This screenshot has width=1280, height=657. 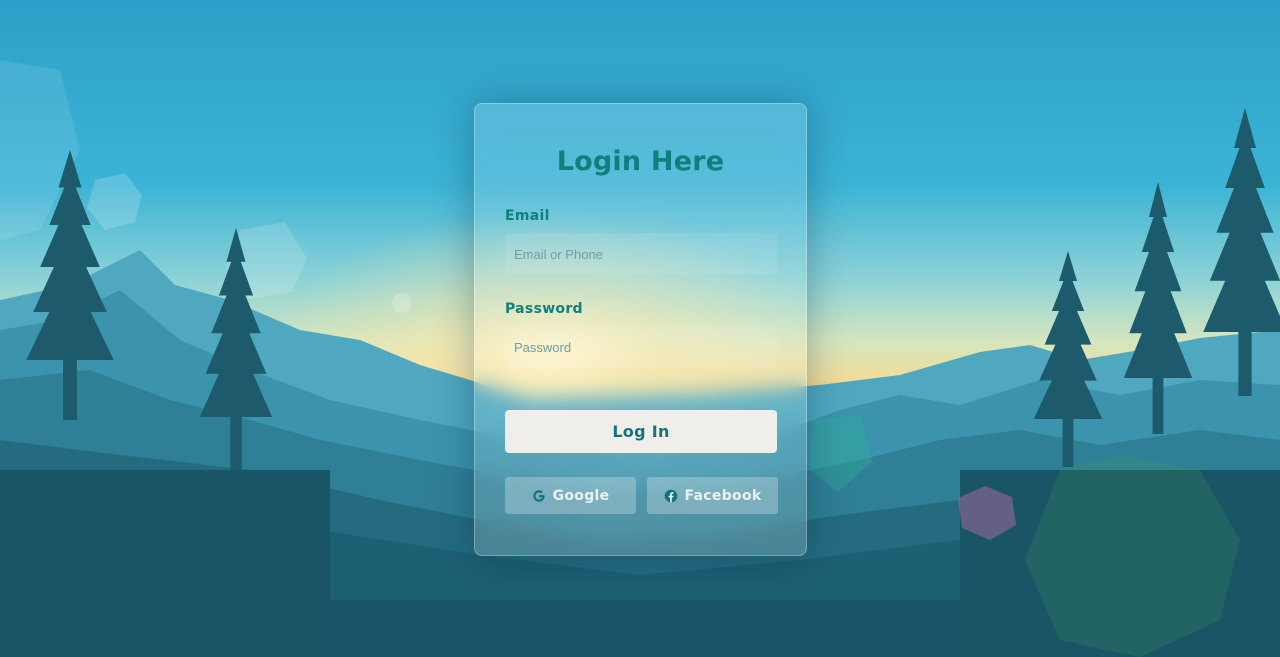 What do you see at coordinates (641, 254) in the screenshot?
I see `email-input` at bounding box center [641, 254].